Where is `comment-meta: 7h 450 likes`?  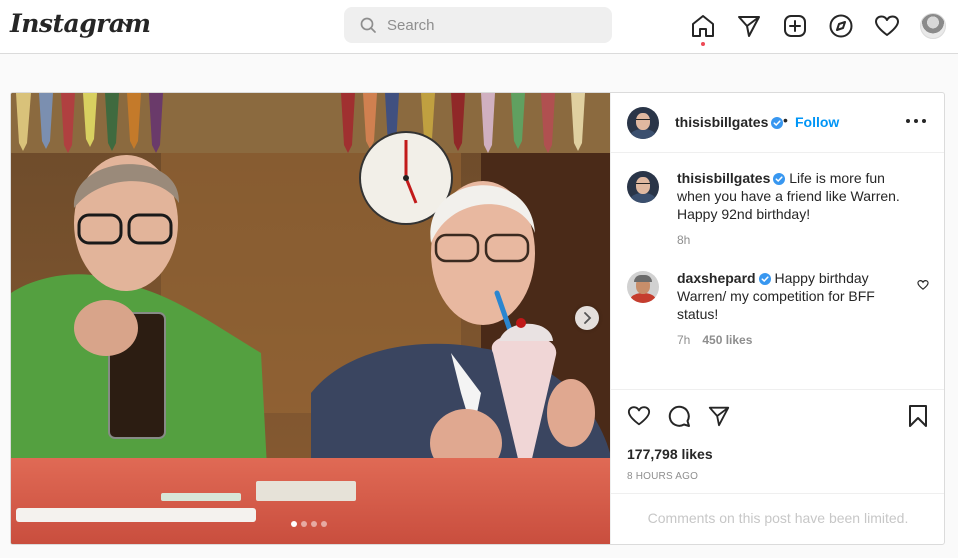 comment-meta: 7h 450 likes is located at coordinates (714, 340).